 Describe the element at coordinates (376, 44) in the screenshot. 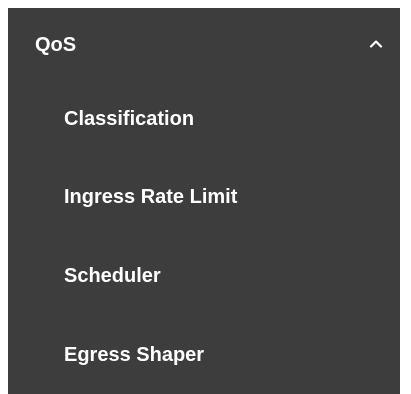

I see `chevron-up-icon` at that location.